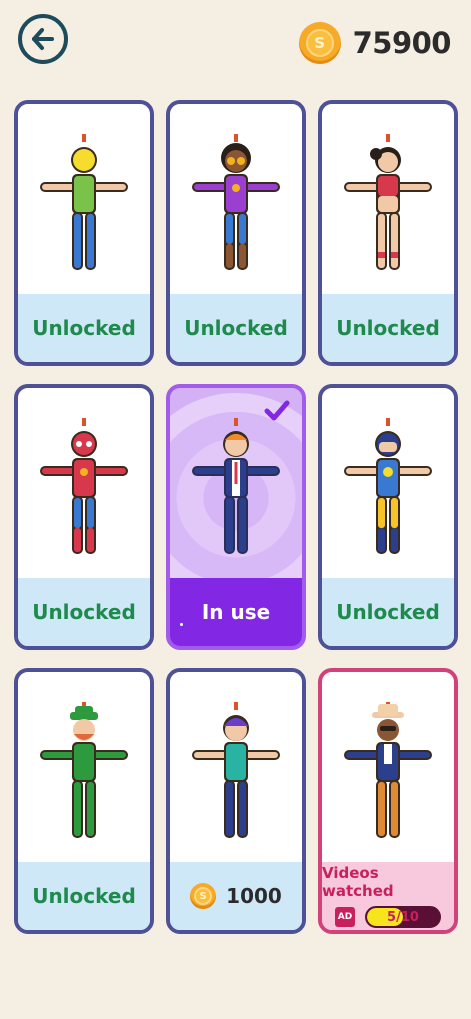 The height and width of the screenshot is (1019, 471). I want to click on card-status: In use, so click(236, 612).